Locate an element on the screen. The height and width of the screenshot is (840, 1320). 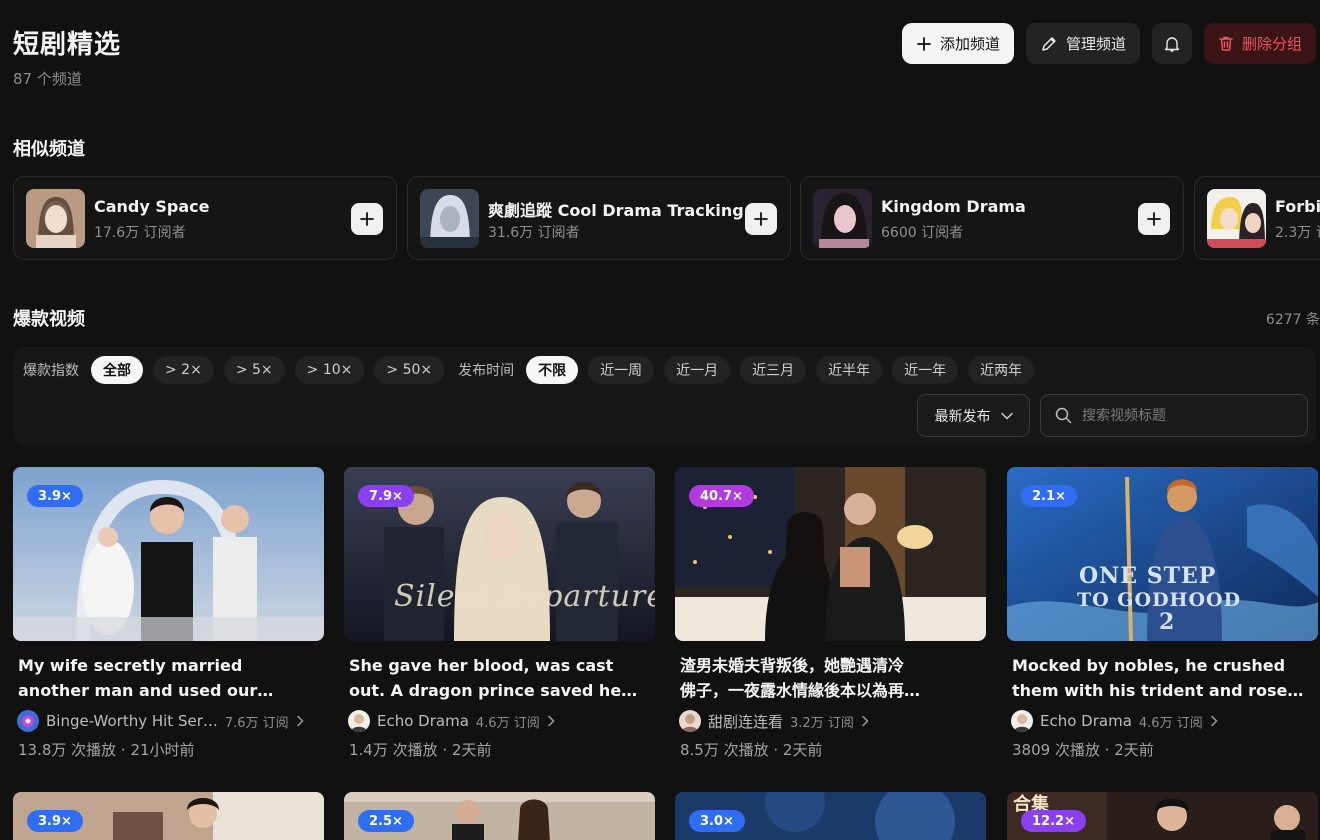
index-pill-10x: > 10× is located at coordinates (329, 370).